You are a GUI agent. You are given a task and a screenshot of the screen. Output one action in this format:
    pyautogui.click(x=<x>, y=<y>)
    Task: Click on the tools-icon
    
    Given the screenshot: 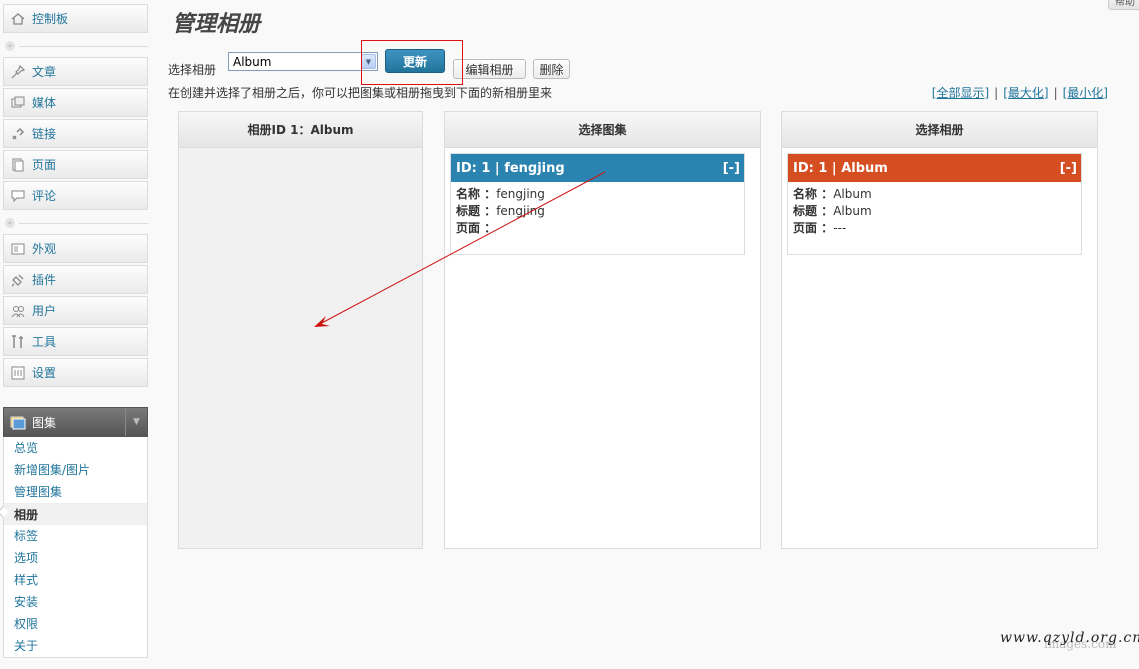 What is the action you would take?
    pyautogui.click(x=18, y=342)
    